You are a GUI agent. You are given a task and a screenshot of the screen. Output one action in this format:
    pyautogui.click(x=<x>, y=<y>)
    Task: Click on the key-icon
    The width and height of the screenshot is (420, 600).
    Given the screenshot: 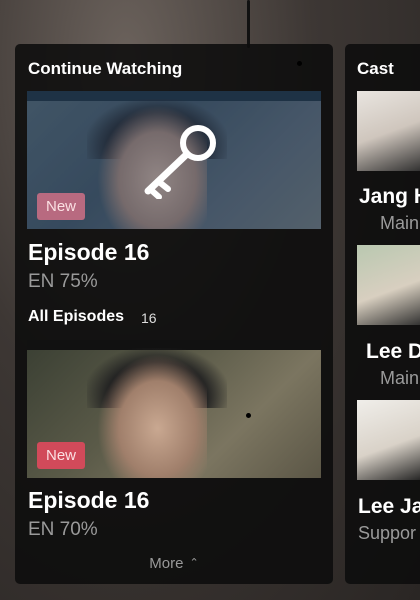 What is the action you would take?
    pyautogui.click(x=180, y=162)
    